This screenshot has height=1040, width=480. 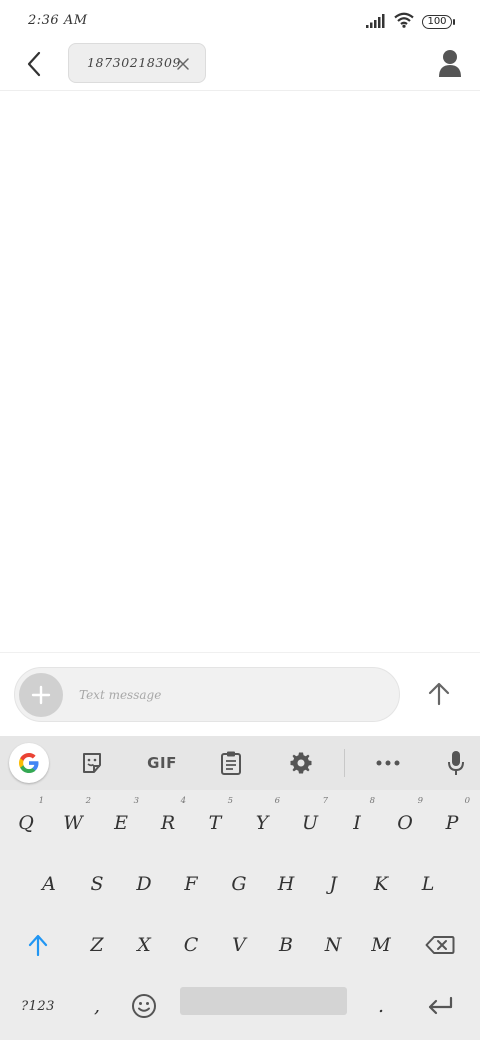 I want to click on attach-button, so click(x=41, y=695).